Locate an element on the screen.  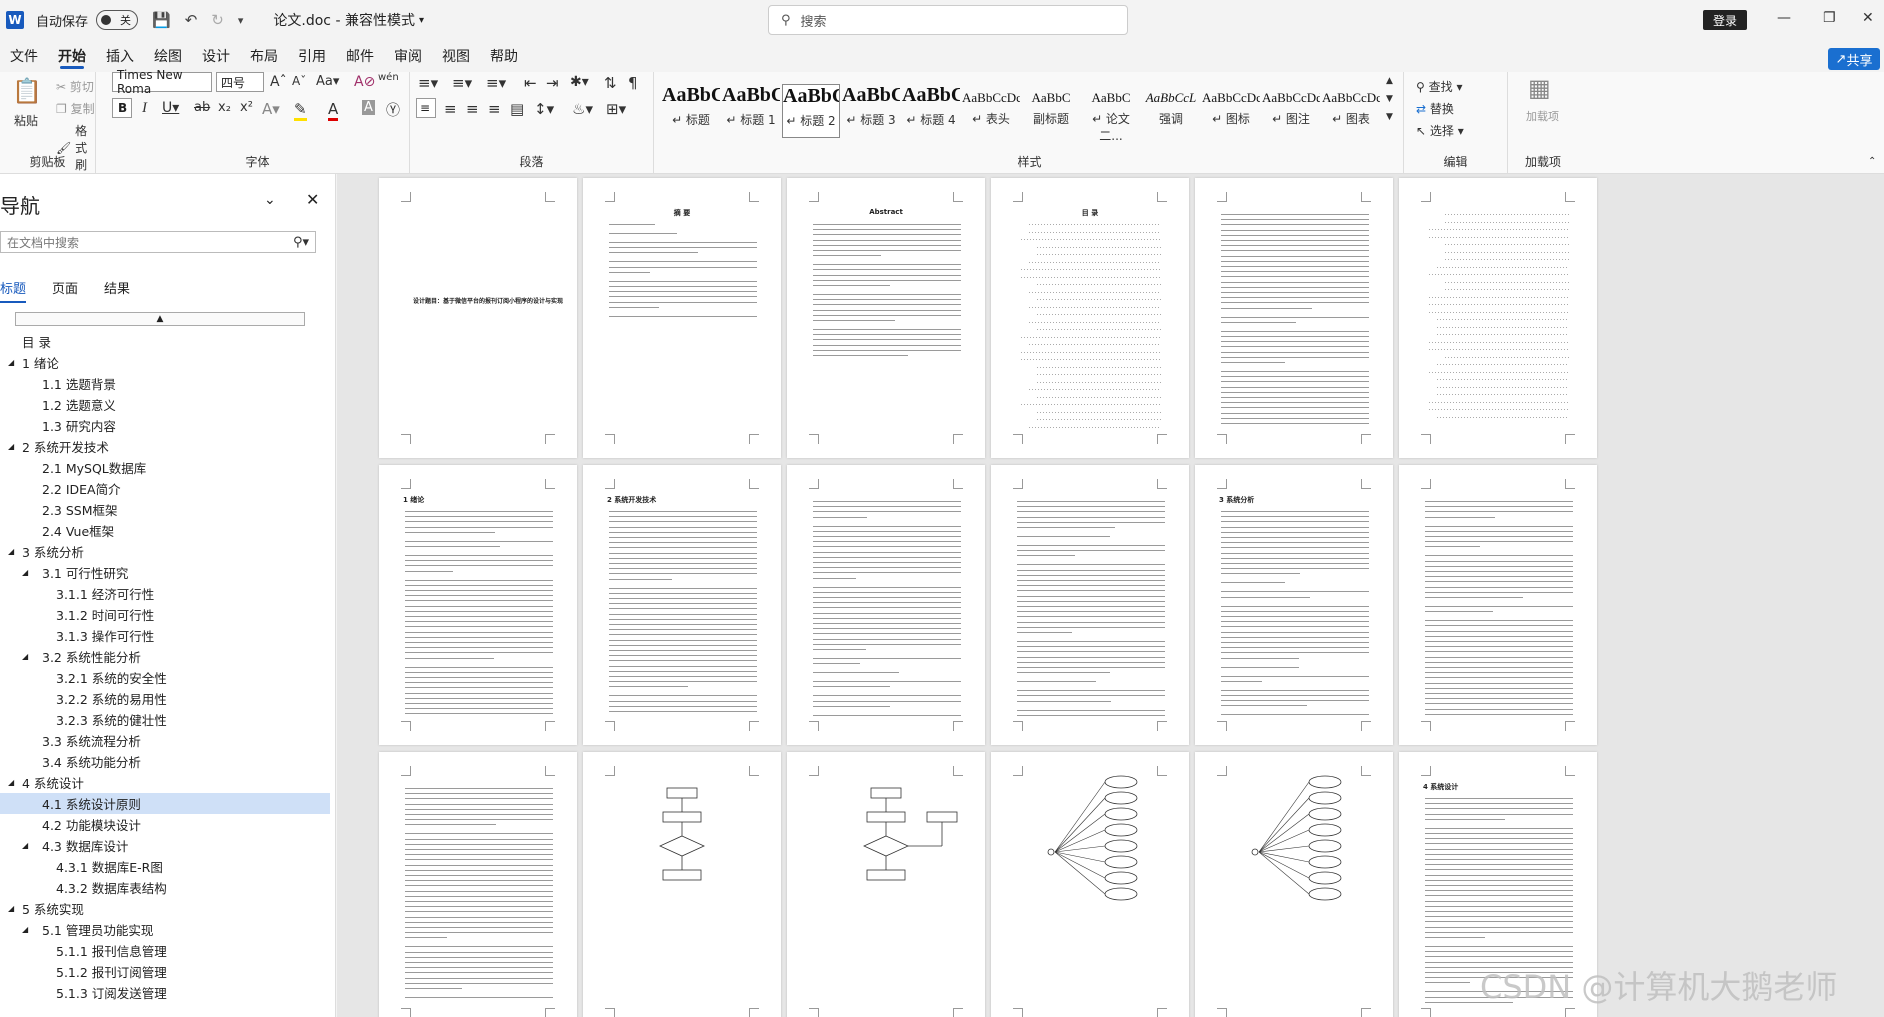
search-box: ⚲ 搜索 is located at coordinates (948, 20).